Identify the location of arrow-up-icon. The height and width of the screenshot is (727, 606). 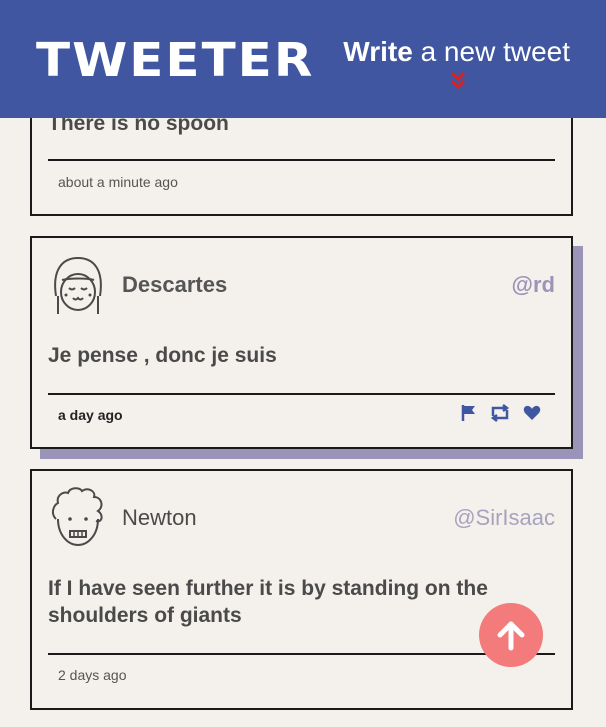
(511, 636).